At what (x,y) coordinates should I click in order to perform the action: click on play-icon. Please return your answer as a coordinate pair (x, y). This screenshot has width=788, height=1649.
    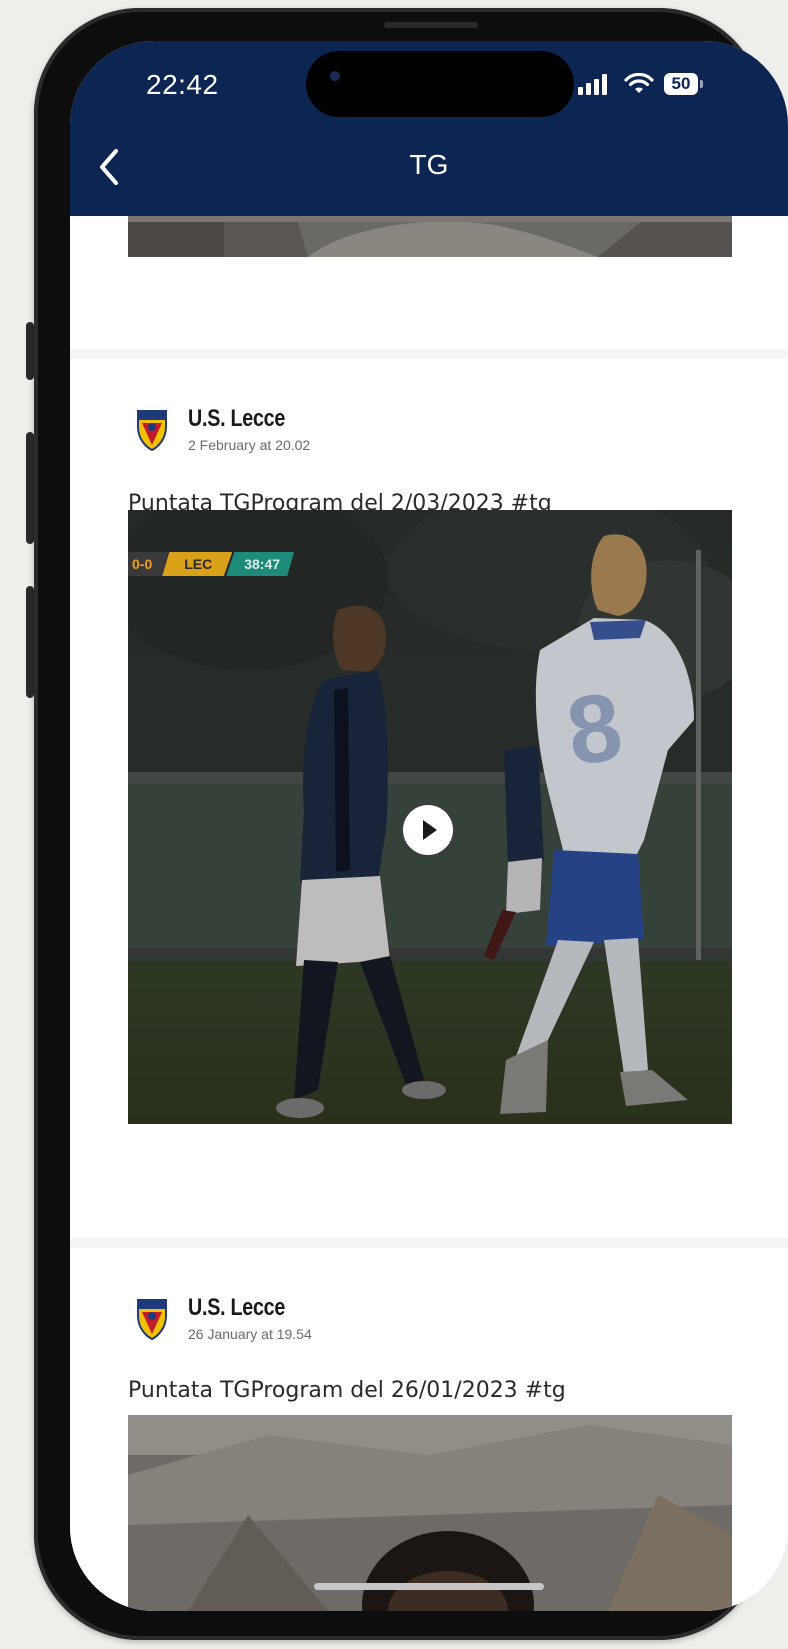
    Looking at the image, I should click on (428, 830).